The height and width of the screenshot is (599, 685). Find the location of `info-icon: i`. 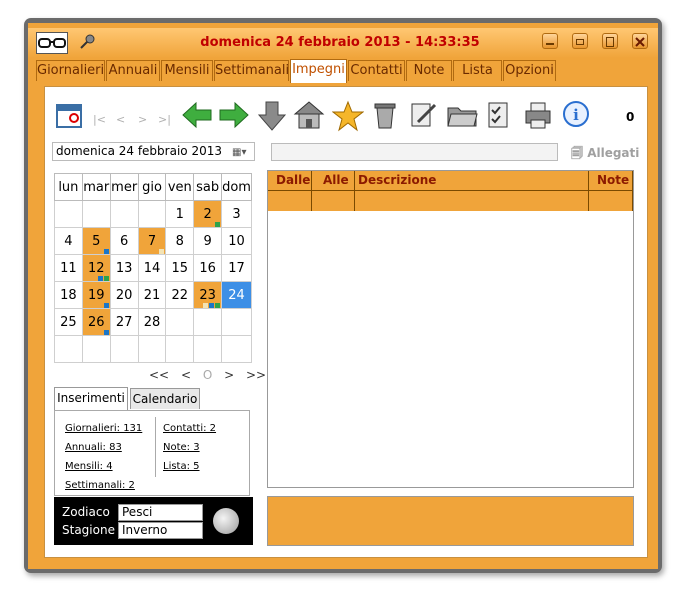

info-icon: i is located at coordinates (576, 115).